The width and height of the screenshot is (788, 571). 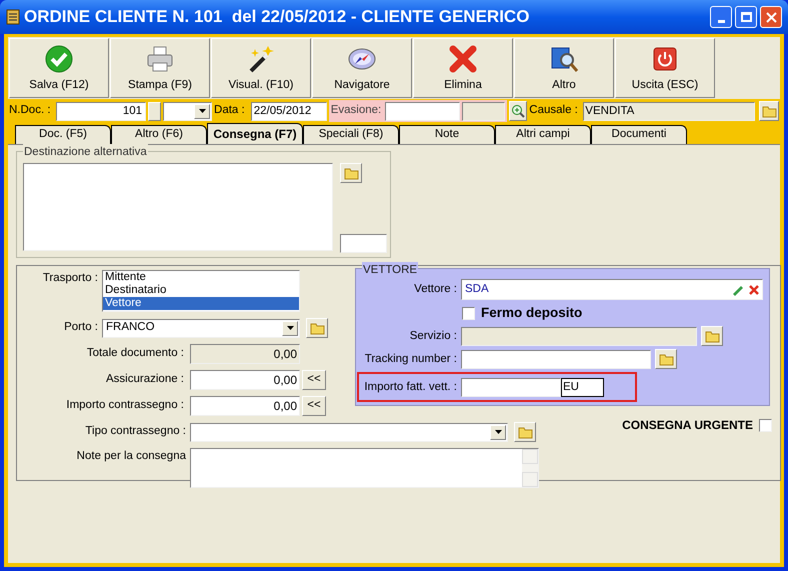 I want to click on causale-field: VENDITA, so click(x=669, y=111).